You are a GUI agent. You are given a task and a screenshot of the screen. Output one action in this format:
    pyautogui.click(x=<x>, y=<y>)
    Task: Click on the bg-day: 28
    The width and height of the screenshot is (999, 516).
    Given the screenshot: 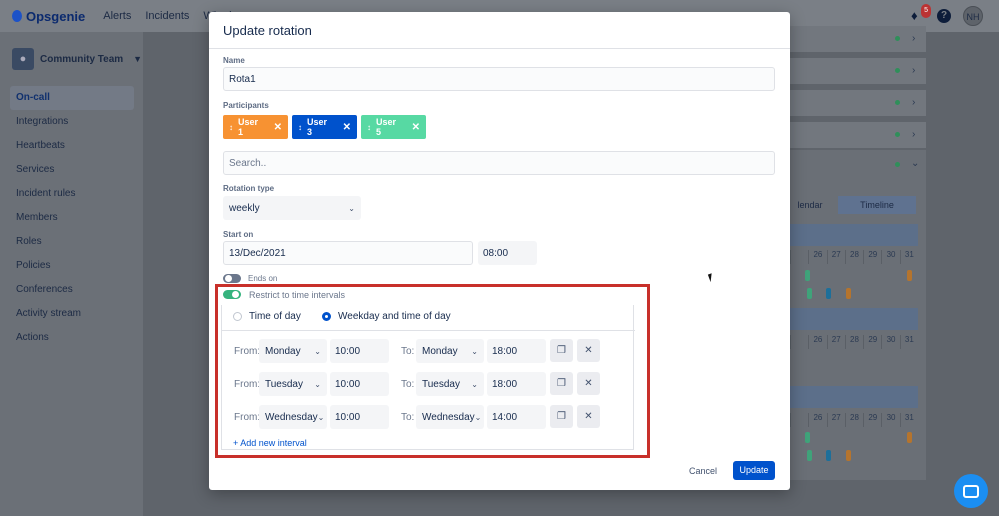 What is the action you would take?
    pyautogui.click(x=853, y=257)
    